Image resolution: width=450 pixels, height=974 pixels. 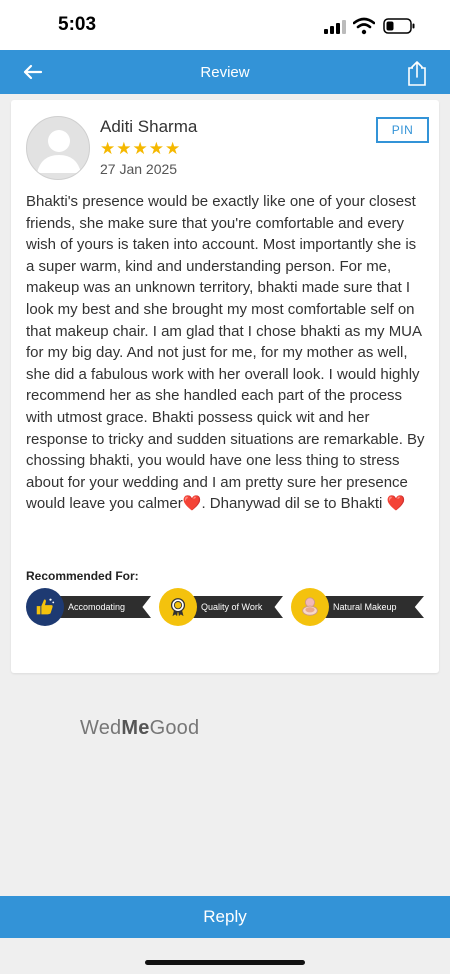 What do you see at coordinates (225, 962) in the screenshot?
I see `home-indicator` at bounding box center [225, 962].